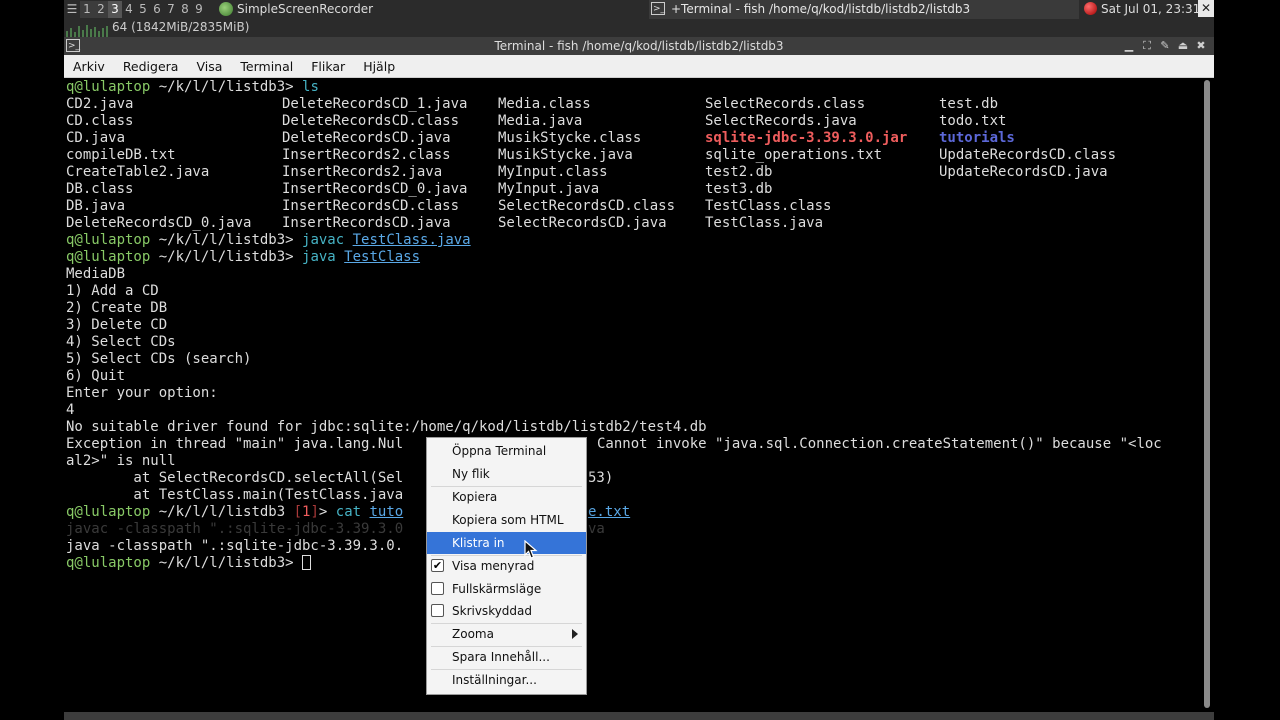 The image size is (1280, 720). I want to click on minimize-icon: ▁, so click(1129, 46).